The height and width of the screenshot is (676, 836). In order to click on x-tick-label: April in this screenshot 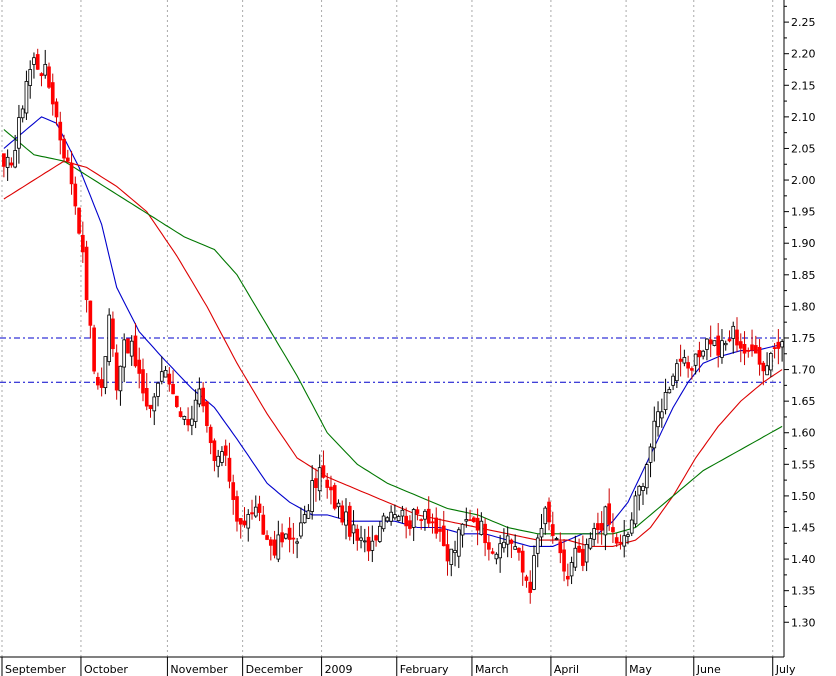, I will do `click(566, 669)`.